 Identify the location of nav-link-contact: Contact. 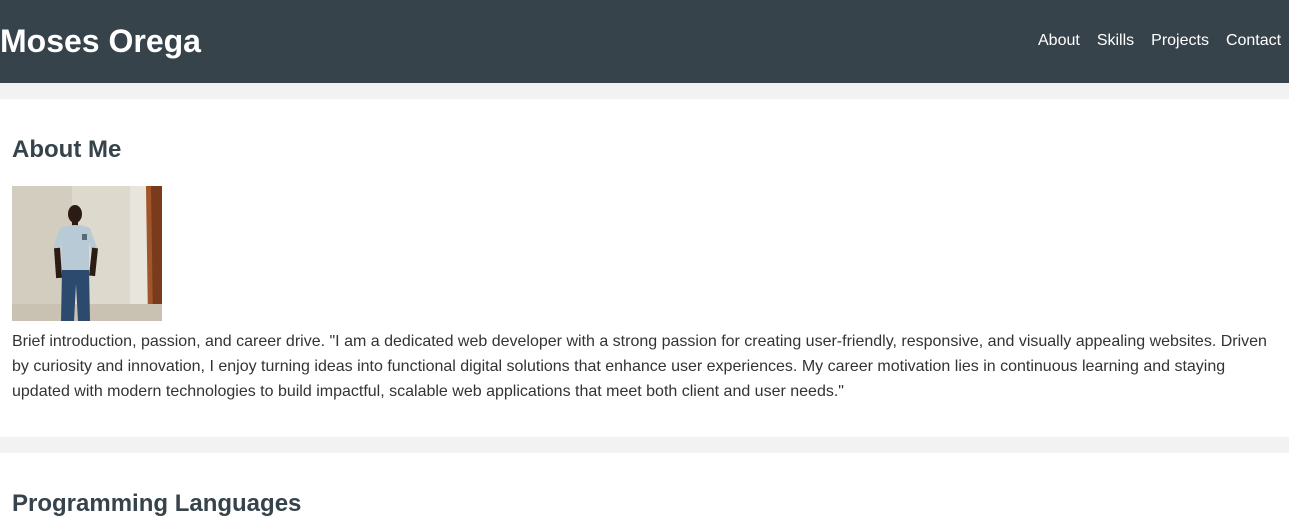
(1253, 41).